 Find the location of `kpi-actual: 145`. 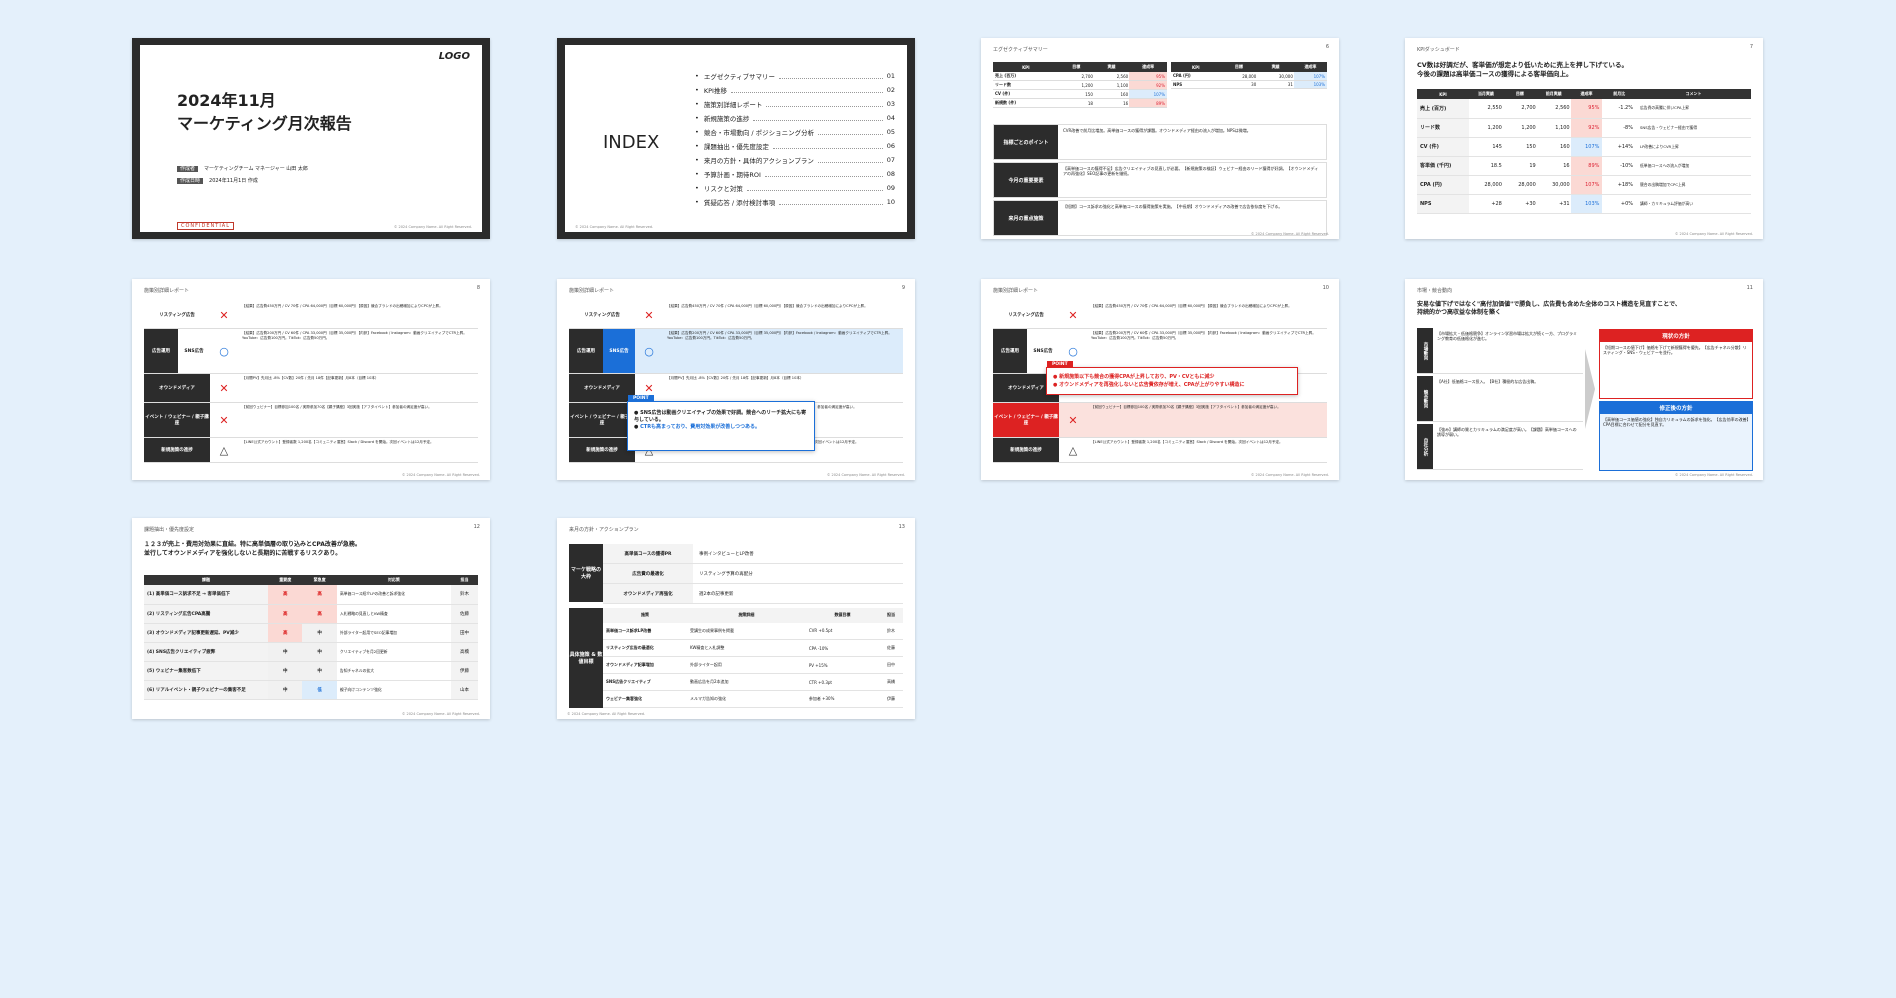

kpi-actual: 145 is located at coordinates (1486, 146).